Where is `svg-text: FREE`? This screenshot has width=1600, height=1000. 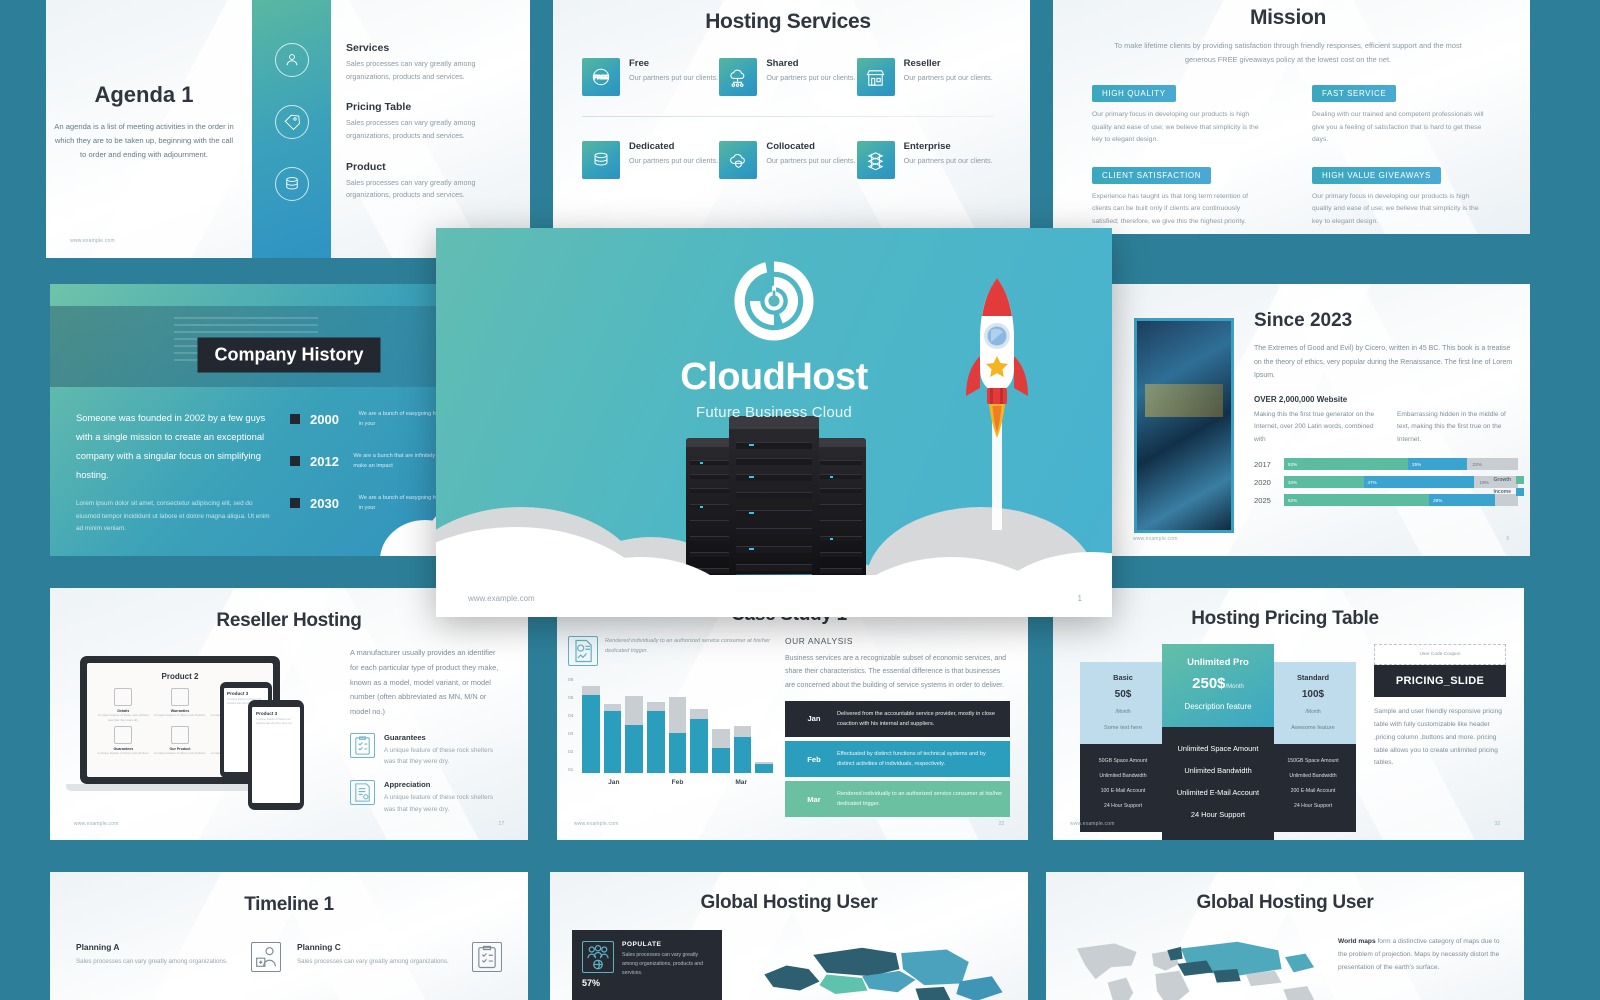 svg-text: FREE is located at coordinates (601, 78).